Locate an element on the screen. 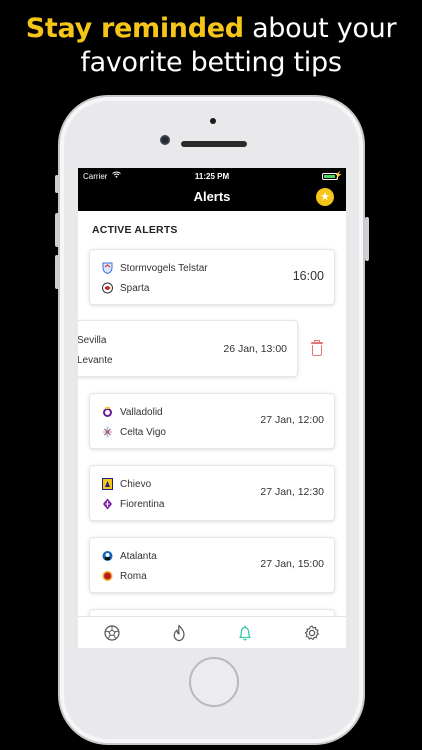 Image resolution: width=422 pixels, height=750 pixels. home-team: Stormvogels Telstar is located at coordinates (155, 268).